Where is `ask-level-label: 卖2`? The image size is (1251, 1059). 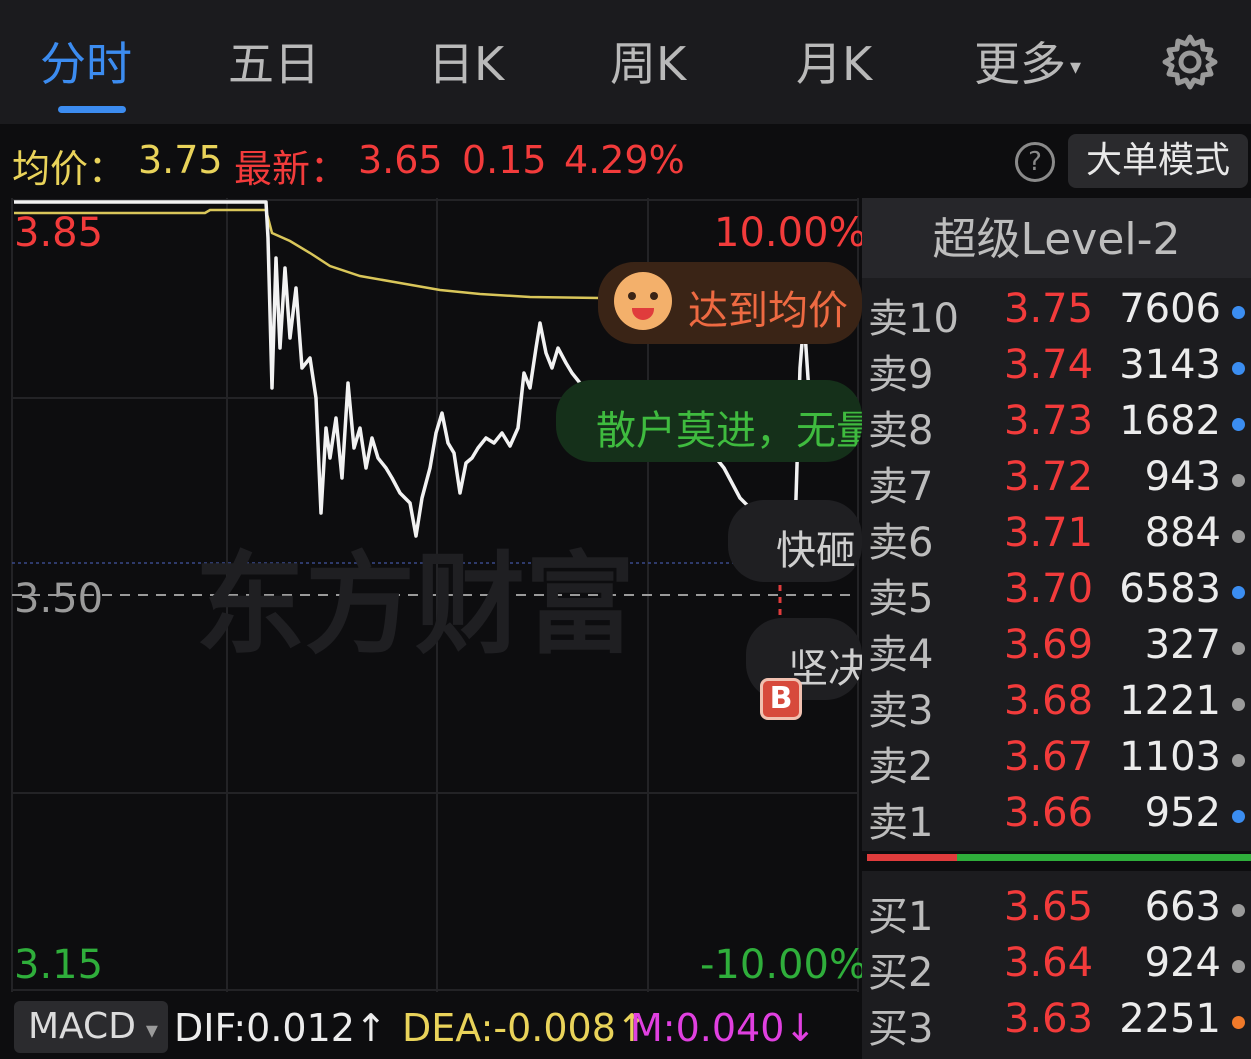 ask-level-label: 卖2 is located at coordinates (901, 767).